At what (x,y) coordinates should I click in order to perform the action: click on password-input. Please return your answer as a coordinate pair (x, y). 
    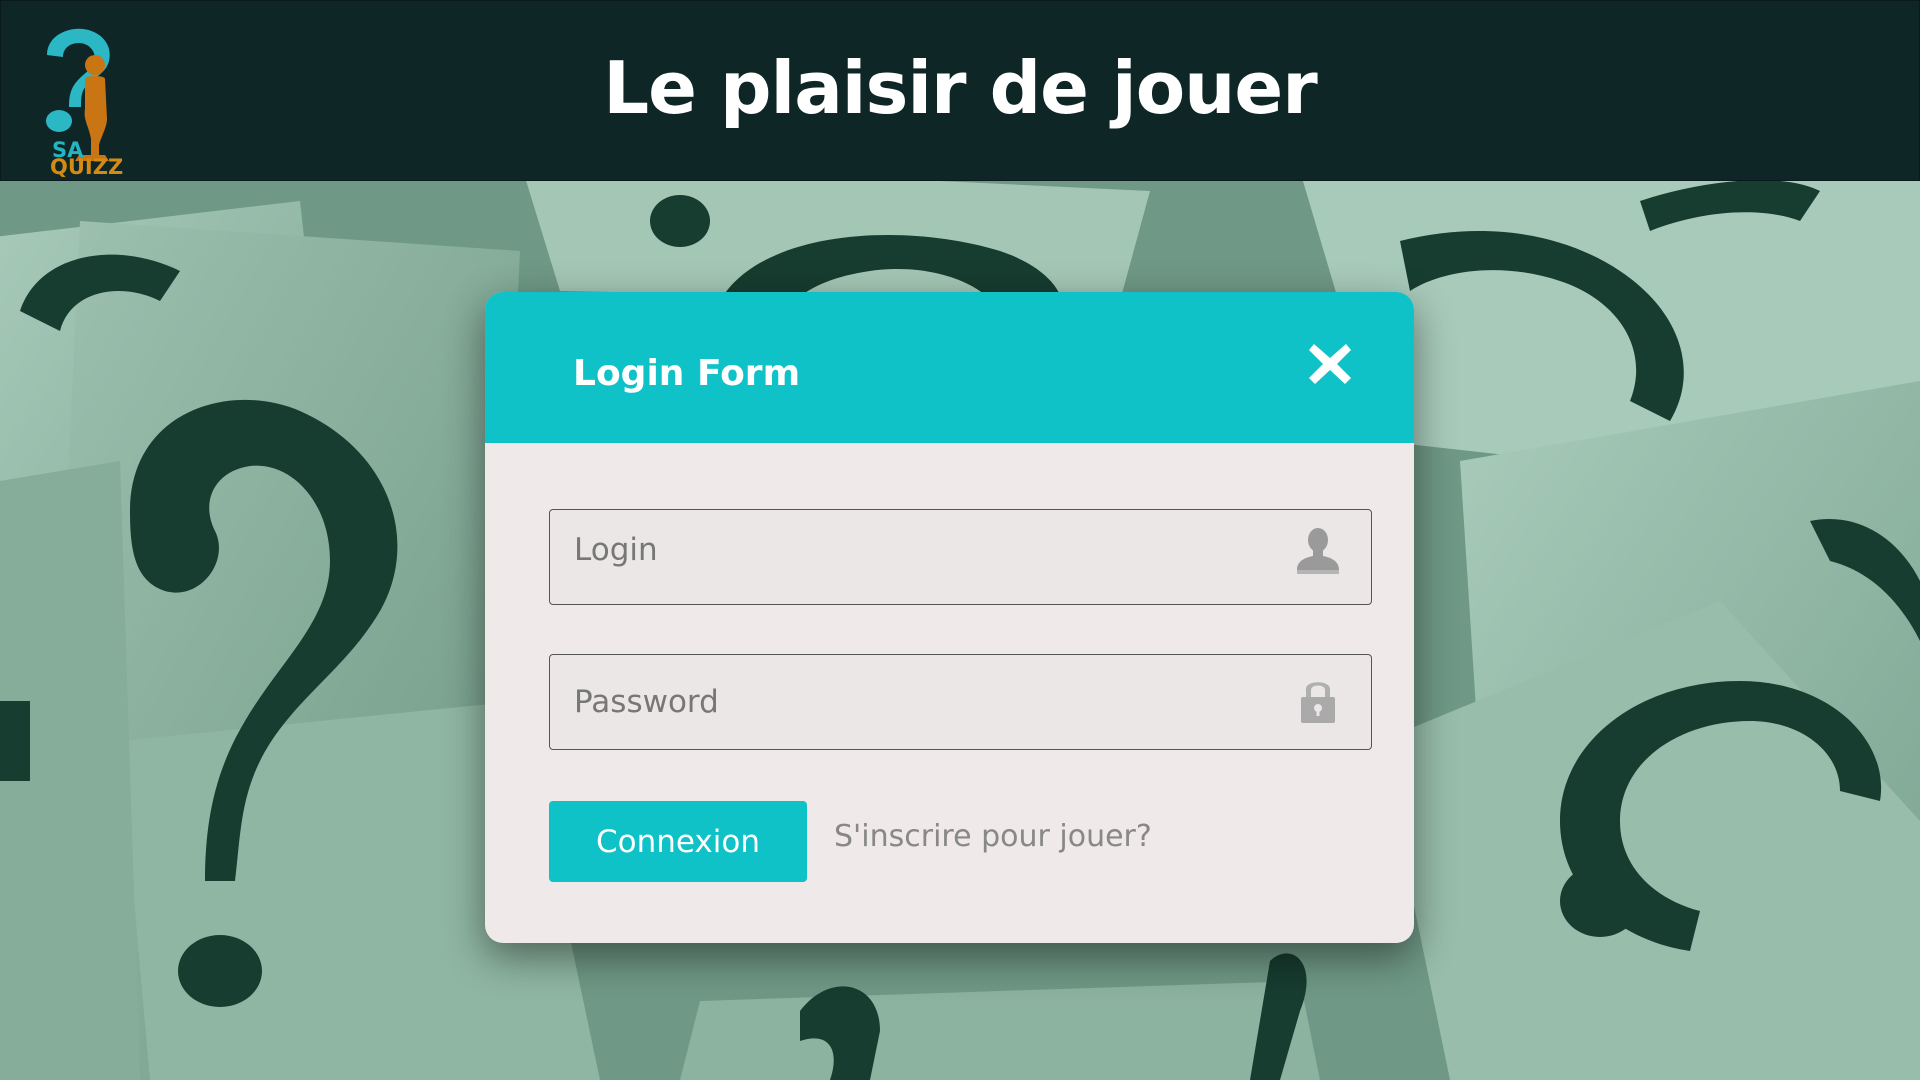
    Looking at the image, I should click on (960, 702).